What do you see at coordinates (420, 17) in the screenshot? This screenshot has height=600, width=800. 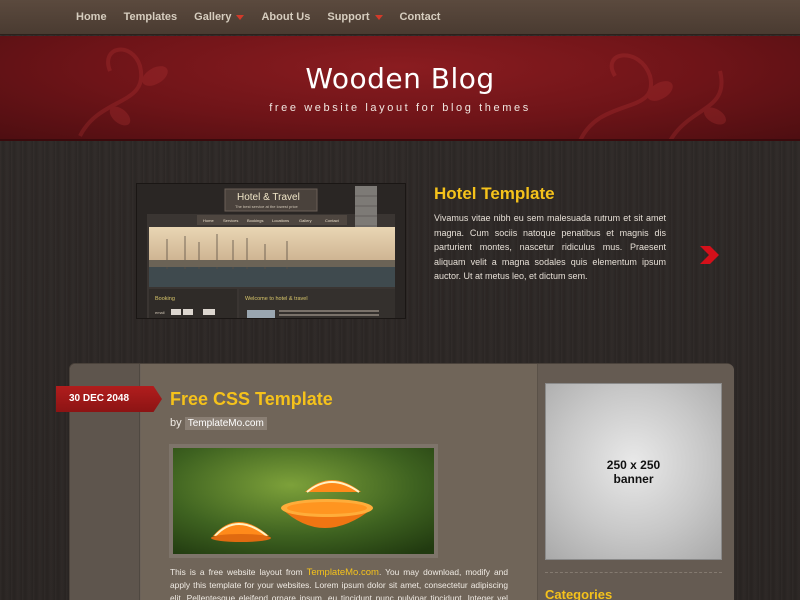 I see `nav-item-contact: Contact` at bounding box center [420, 17].